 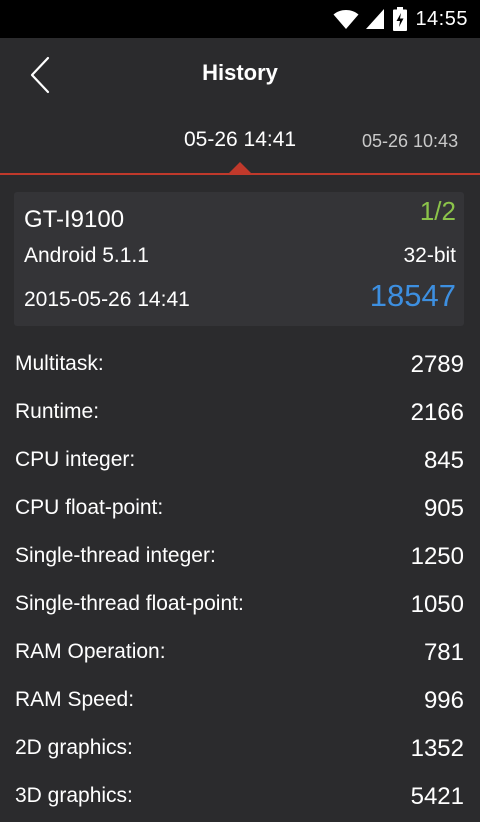 I want to click on score-label: RAM Speed:, so click(x=75, y=699).